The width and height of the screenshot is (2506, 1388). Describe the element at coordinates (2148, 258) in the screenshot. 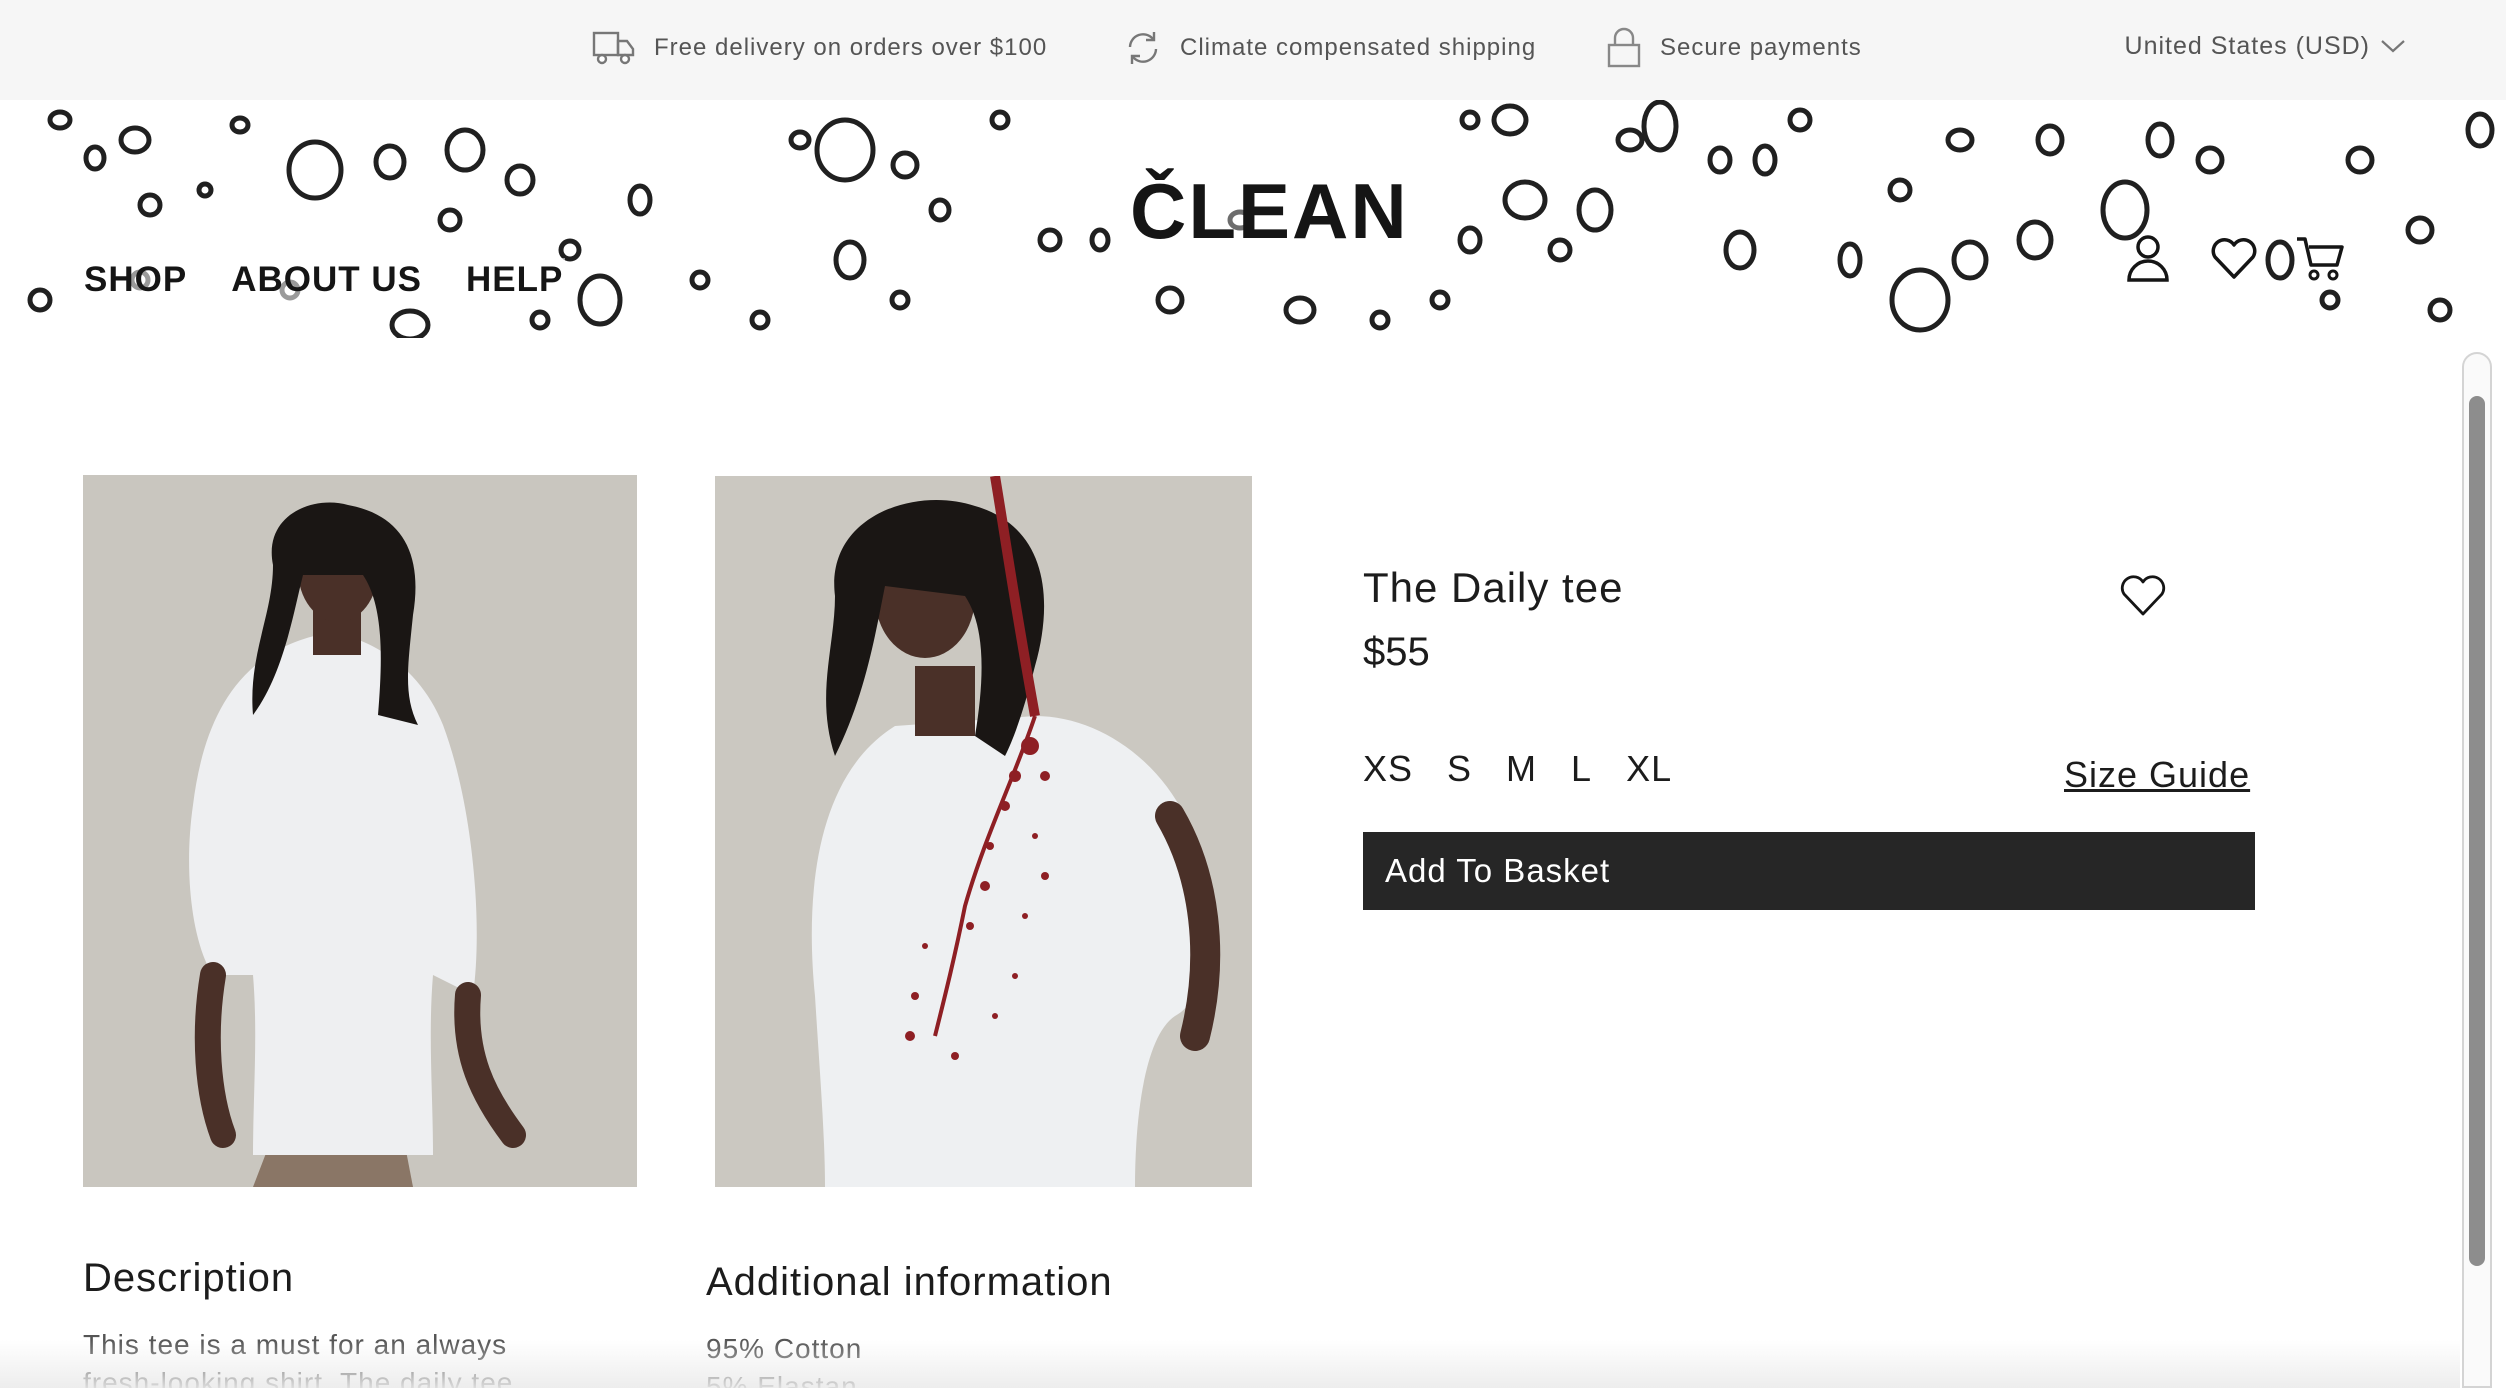

I see `user-icon` at that location.